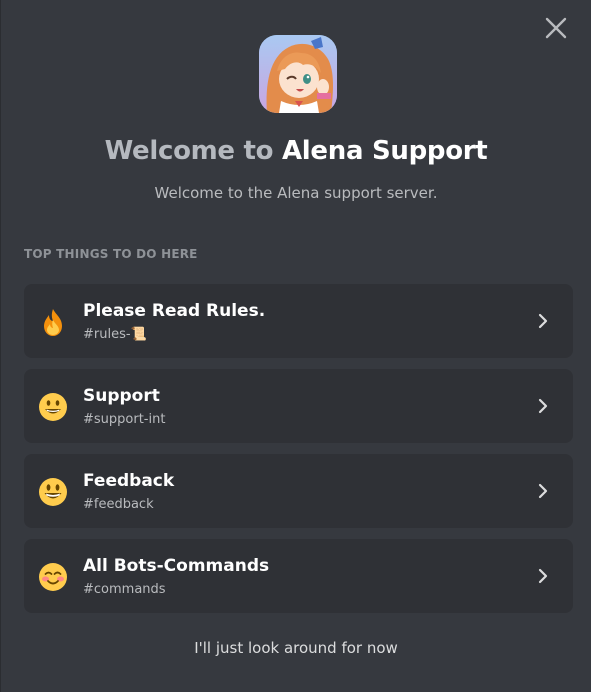 The width and height of the screenshot is (591, 692). I want to click on fire-emoji-icon, so click(53, 322).